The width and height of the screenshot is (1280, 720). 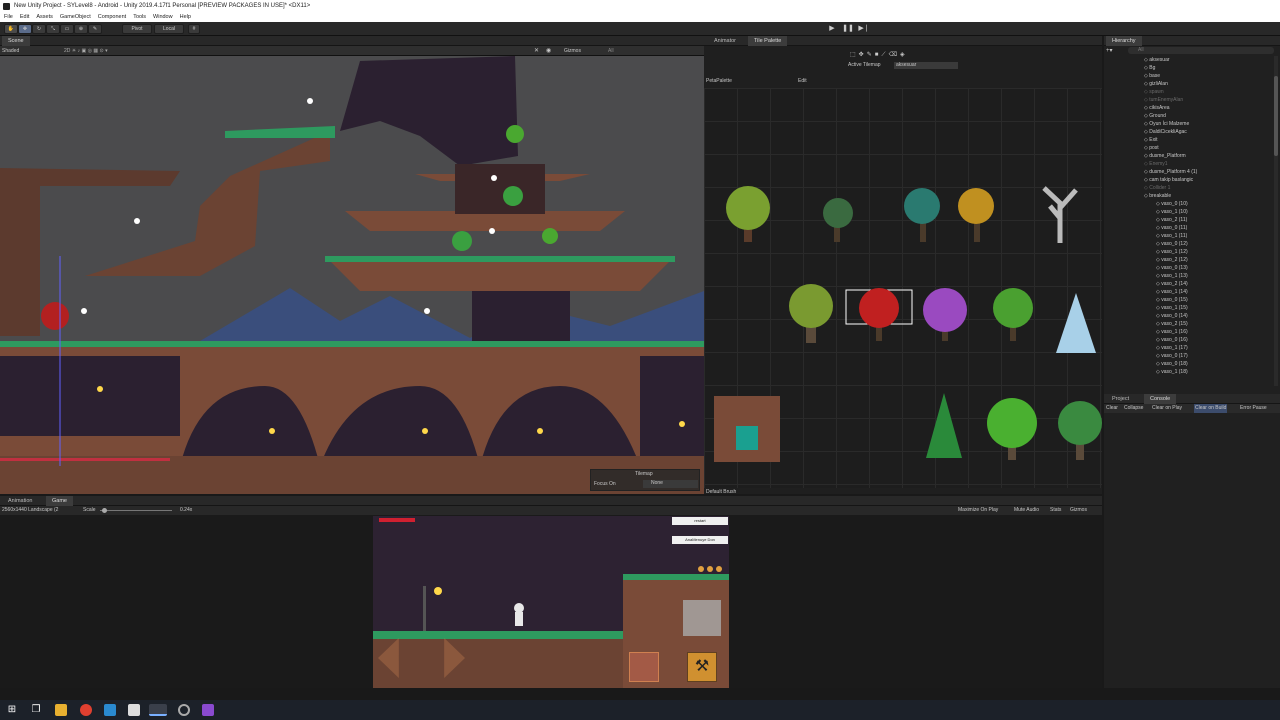 What do you see at coordinates (53, 29) in the screenshot?
I see `scale-tool-icon: ⤡` at bounding box center [53, 29].